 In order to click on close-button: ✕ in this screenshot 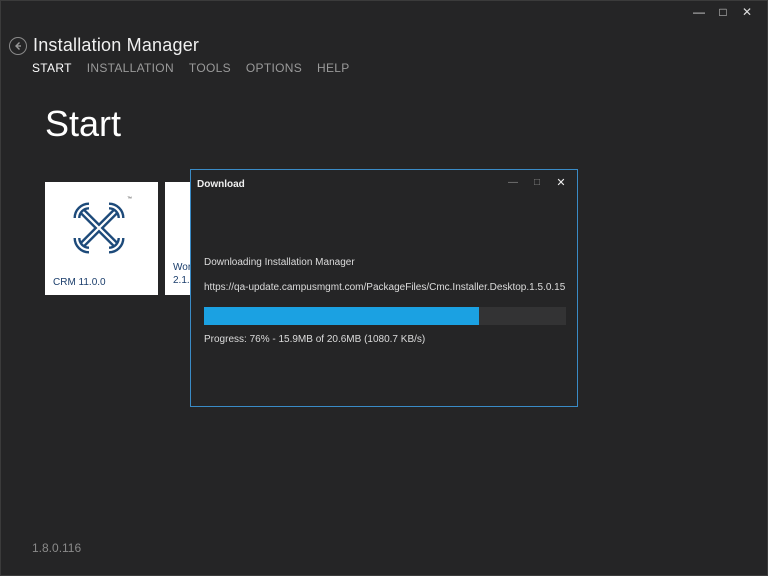, I will do `click(747, 12)`.